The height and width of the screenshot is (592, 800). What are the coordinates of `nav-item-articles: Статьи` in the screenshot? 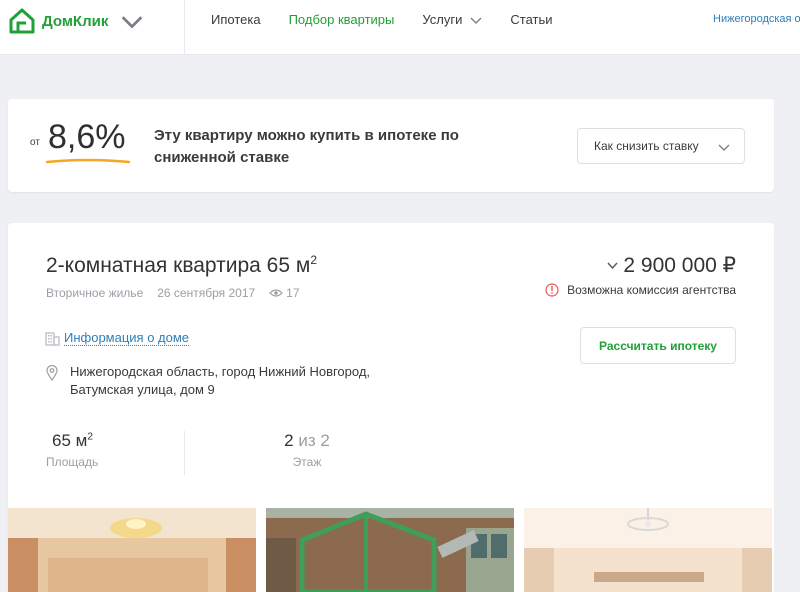 It's located at (531, 19).